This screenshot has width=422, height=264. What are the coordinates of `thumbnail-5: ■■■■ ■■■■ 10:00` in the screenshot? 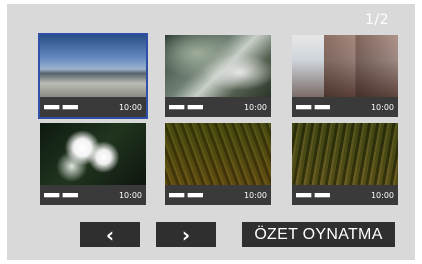 It's located at (218, 164).